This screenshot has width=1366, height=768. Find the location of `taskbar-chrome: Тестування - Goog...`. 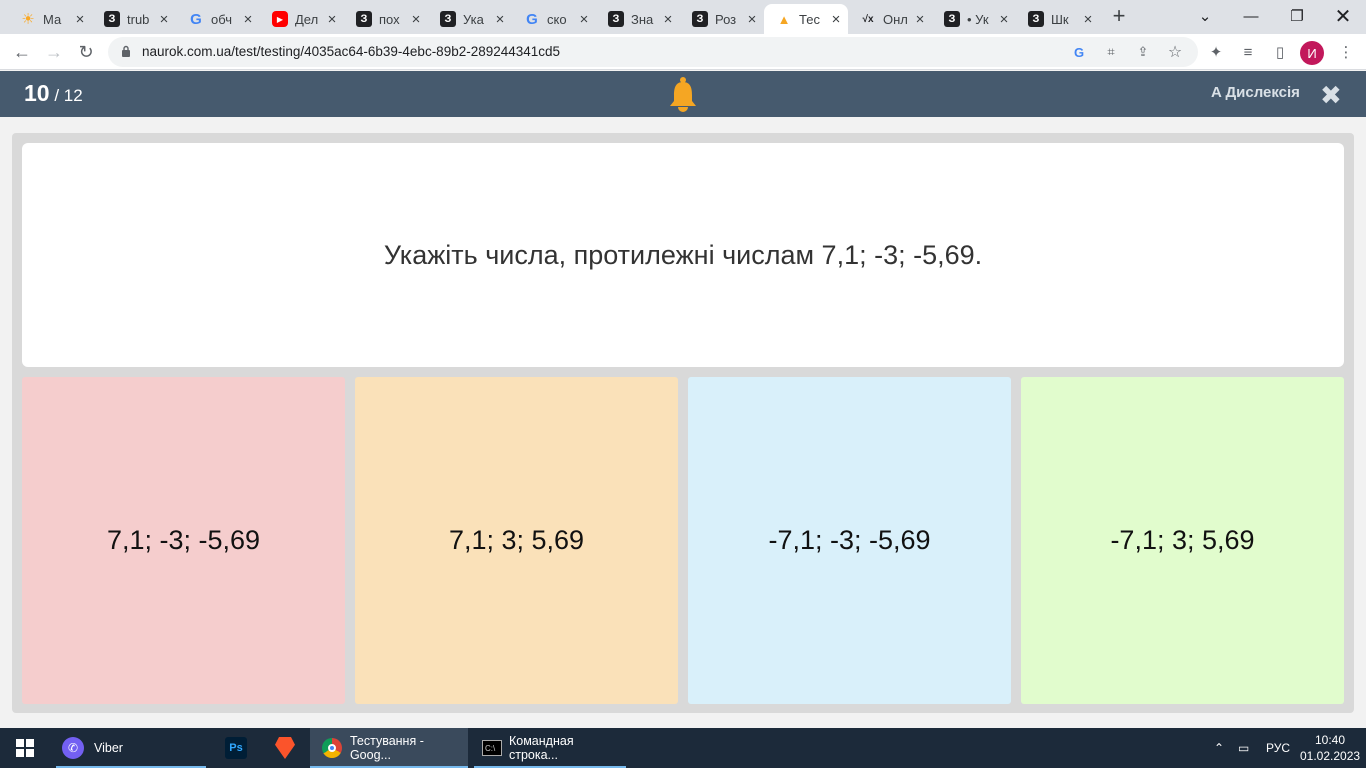

taskbar-chrome: Тестування - Goog... is located at coordinates (389, 748).